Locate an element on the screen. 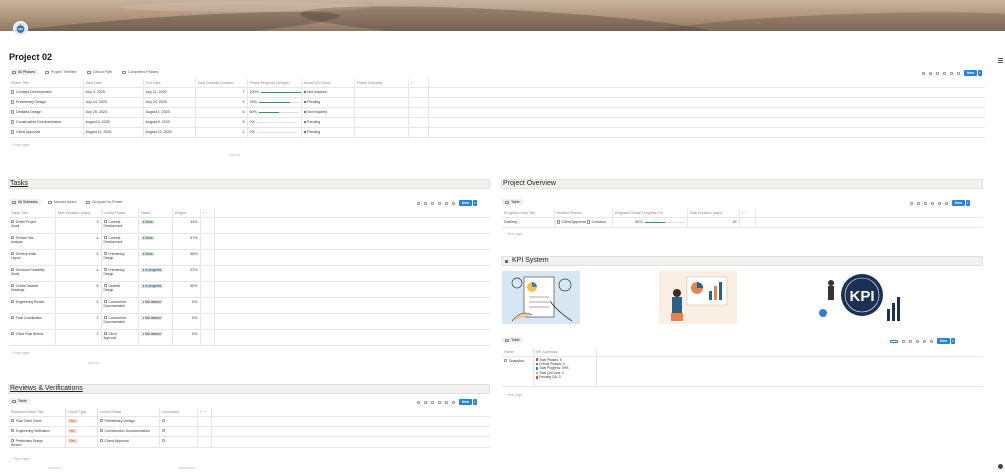  phase-title: Detailed Design is located at coordinates (28, 112).